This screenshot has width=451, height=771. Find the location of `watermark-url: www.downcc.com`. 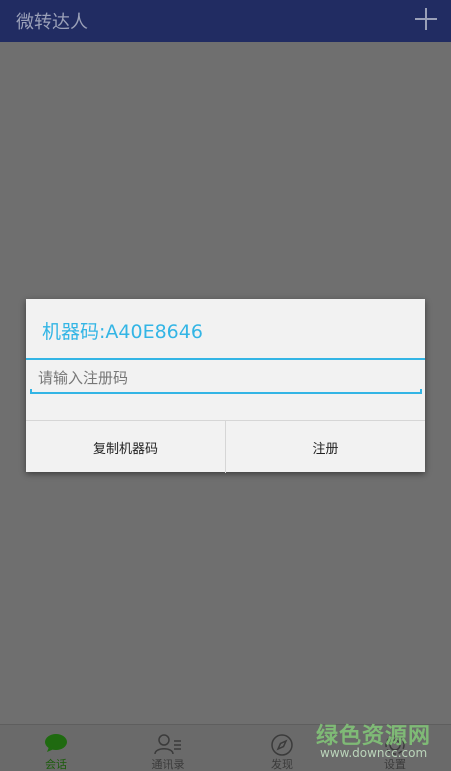

watermark-url: www.downcc.com is located at coordinates (374, 753).